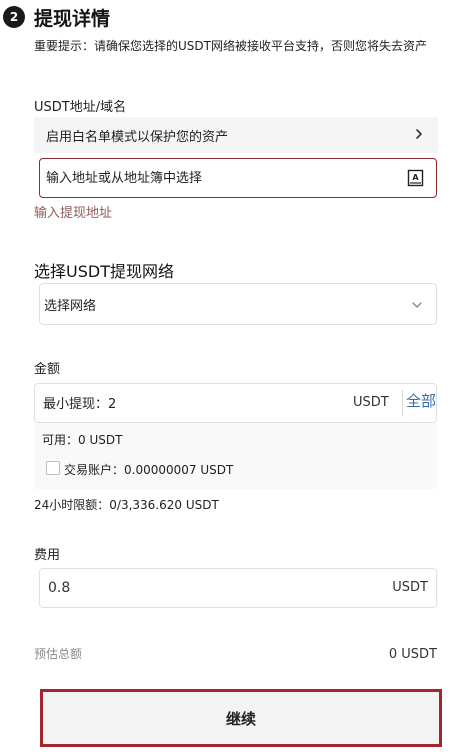  Describe the element at coordinates (417, 305) in the screenshot. I see `chevron-down-icon` at that location.